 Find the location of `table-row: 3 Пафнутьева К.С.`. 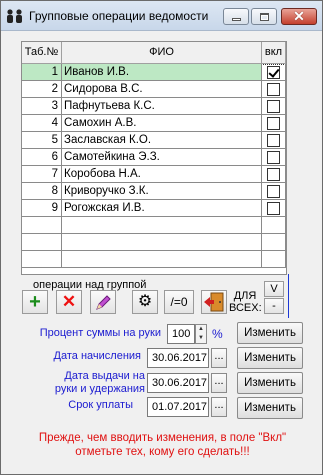

table-row: 3 Пафнутьева К.С. is located at coordinates (154, 106).